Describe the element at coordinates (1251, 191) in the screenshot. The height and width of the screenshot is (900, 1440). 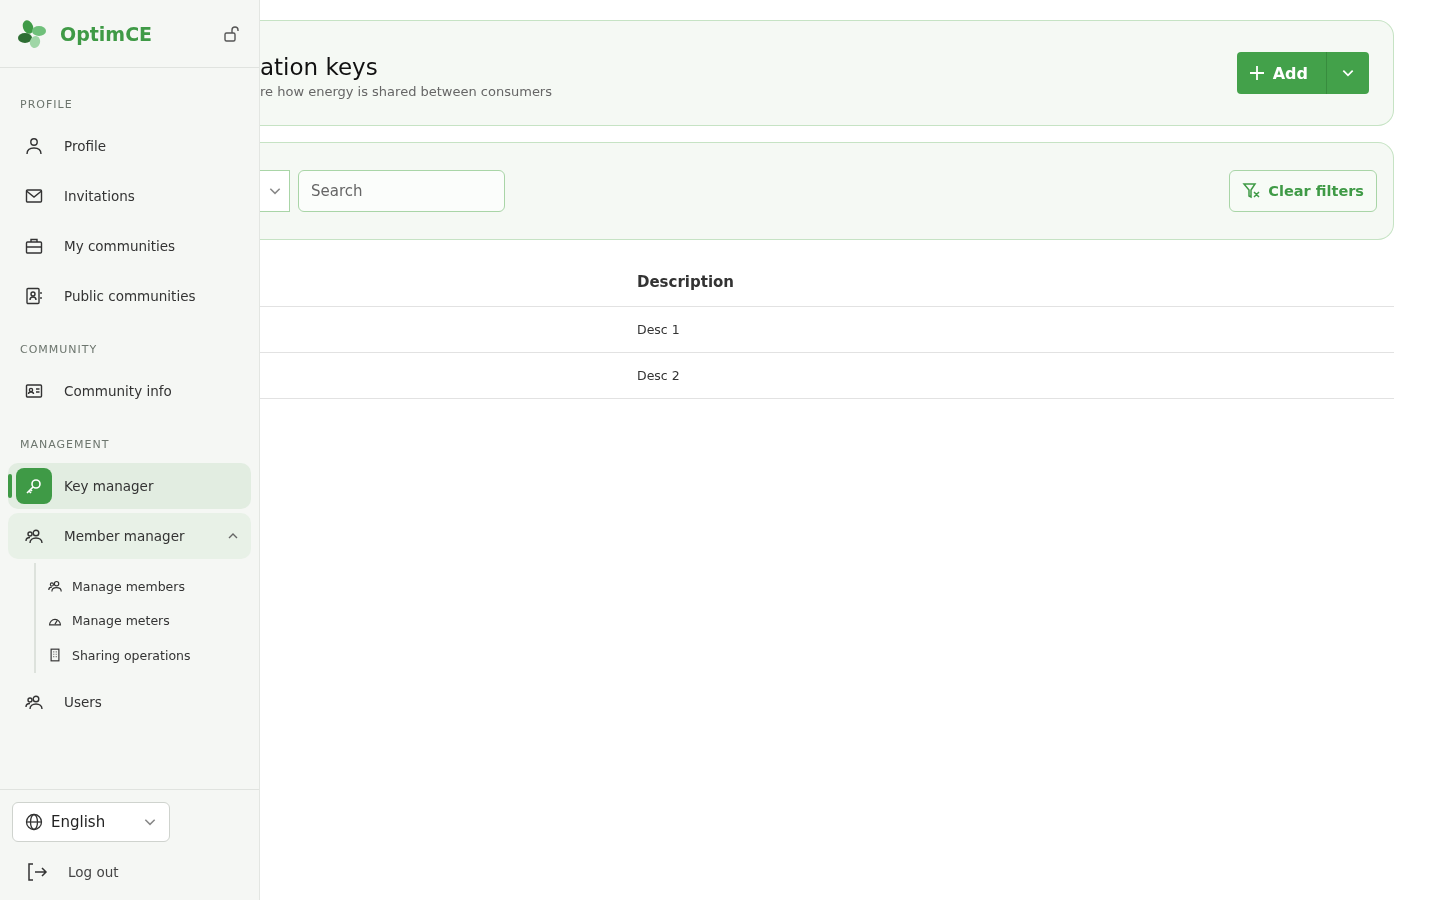
I see `filter-icon` at that location.